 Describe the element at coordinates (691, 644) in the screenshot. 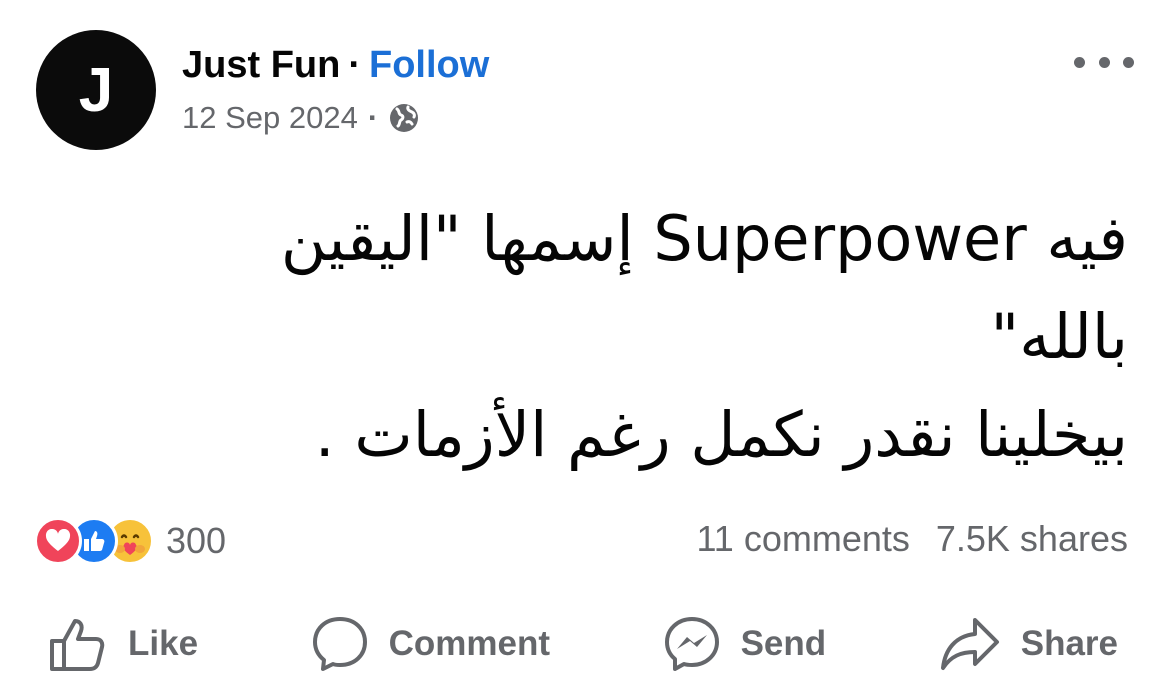

I see `messenger-icon` at that location.